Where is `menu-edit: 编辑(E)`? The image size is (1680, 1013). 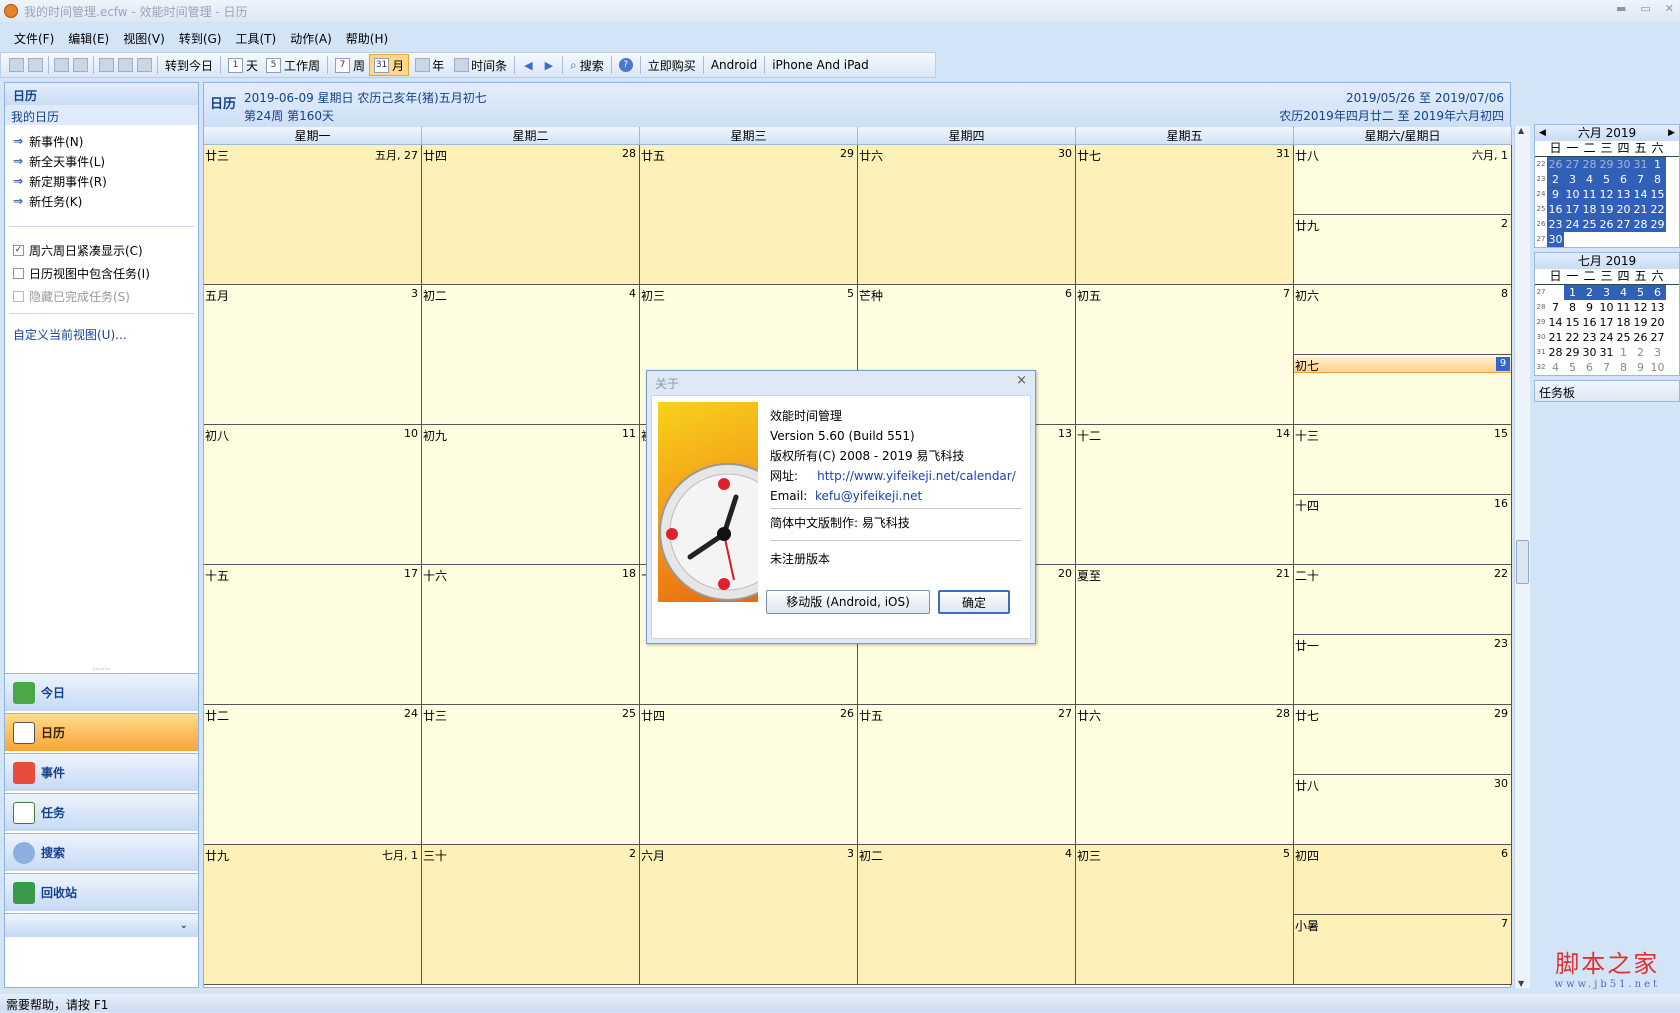
menu-edit: 编辑(E) is located at coordinates (88, 38).